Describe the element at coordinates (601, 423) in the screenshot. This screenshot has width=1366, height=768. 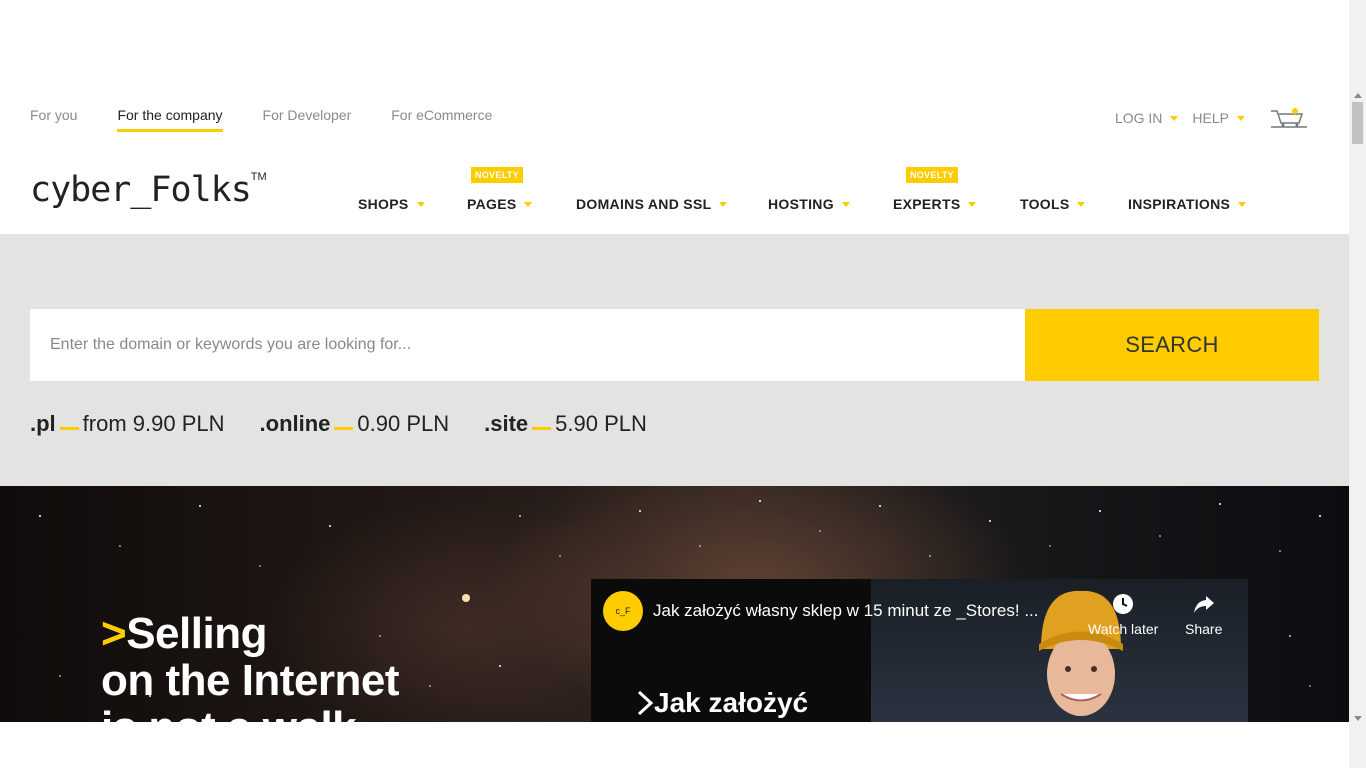
I see `price-value: 5.90 PLN` at that location.